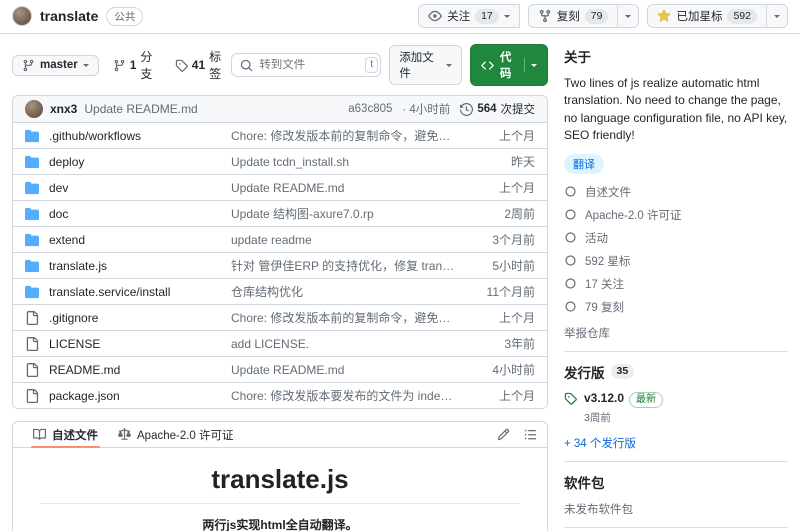  What do you see at coordinates (519, 214) in the screenshot?
I see `file-commit-time: 2周前` at bounding box center [519, 214].